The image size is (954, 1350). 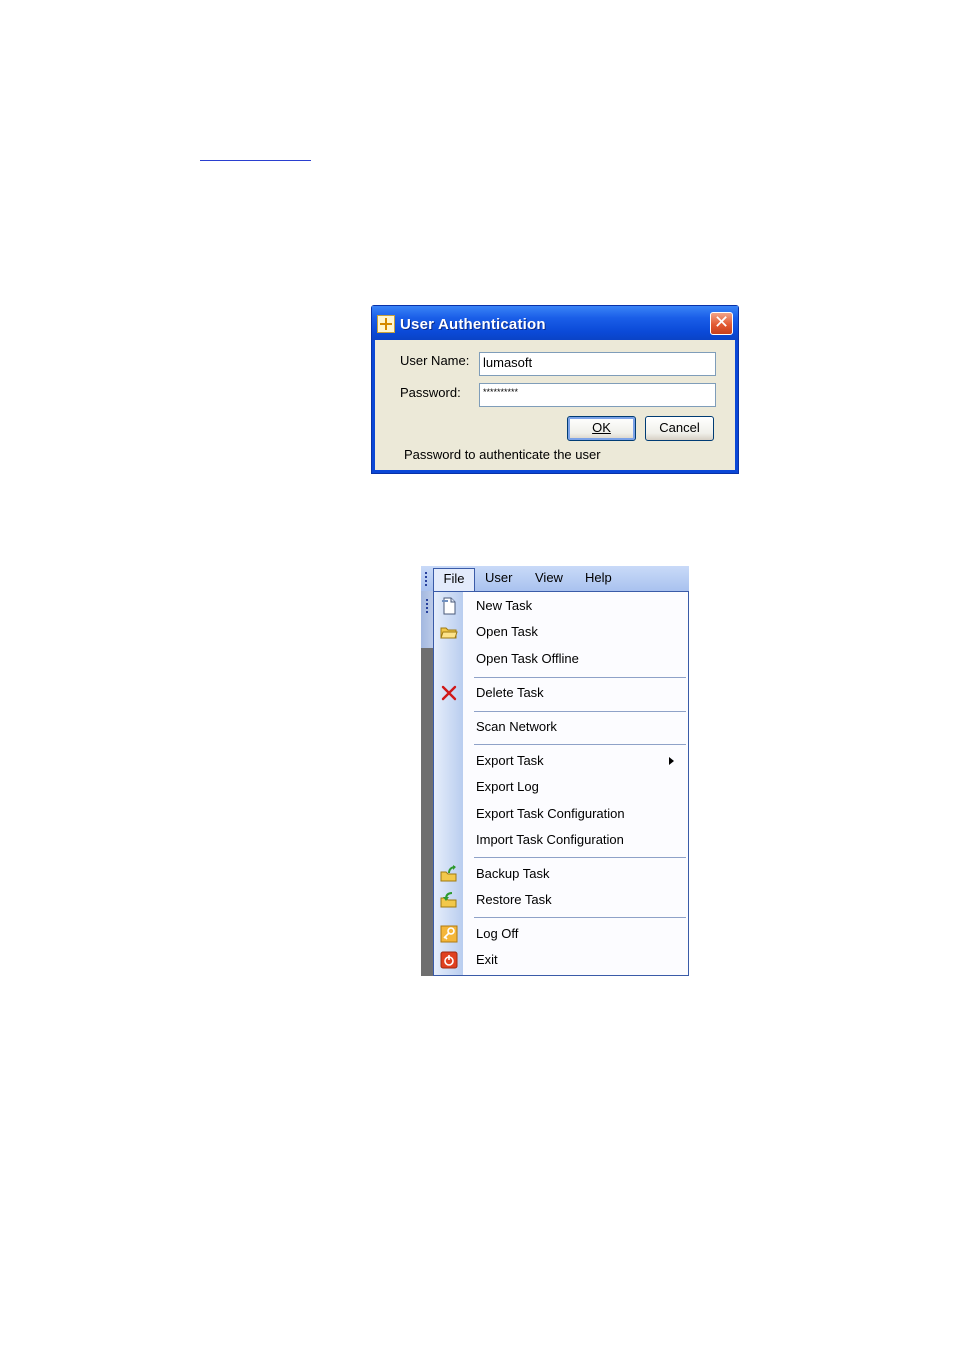 What do you see at coordinates (561, 693) in the screenshot?
I see `menu-item-delete-task: Delete Task` at bounding box center [561, 693].